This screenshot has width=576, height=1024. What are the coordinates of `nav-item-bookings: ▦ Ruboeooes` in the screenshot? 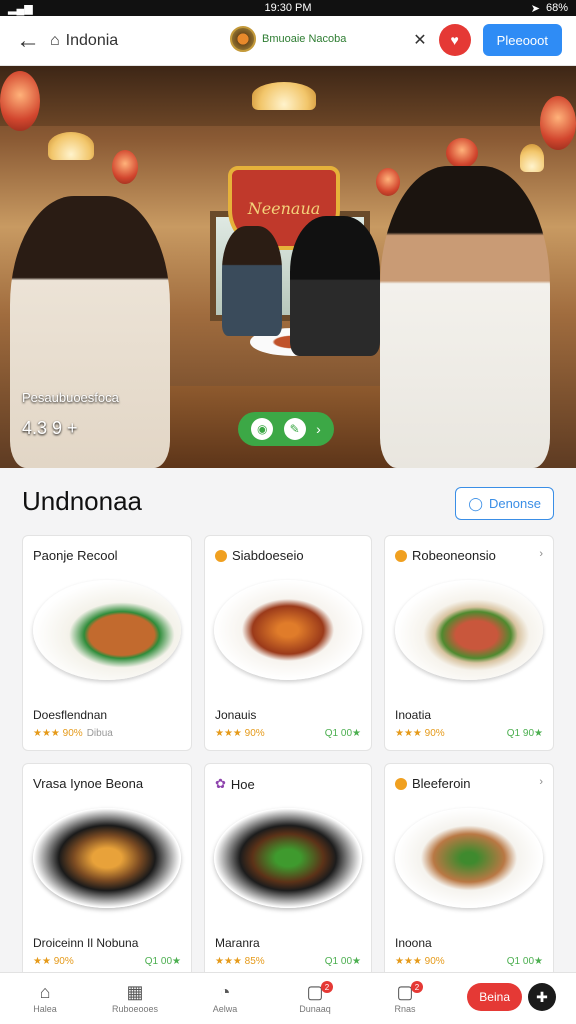 It's located at (135, 998).